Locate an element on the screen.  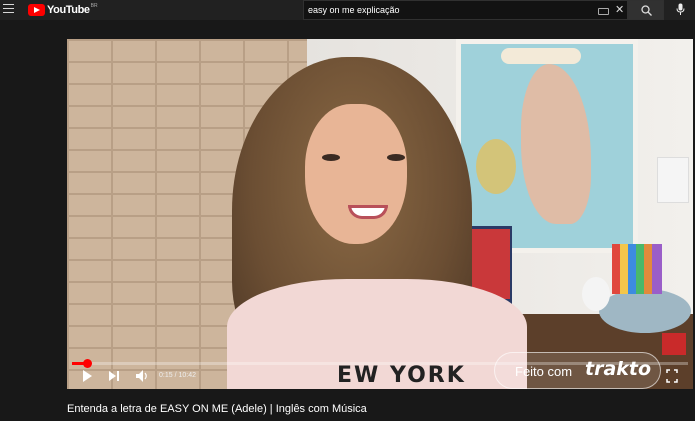
trakto-watermark: Feito com trakto is located at coordinates (577, 370).